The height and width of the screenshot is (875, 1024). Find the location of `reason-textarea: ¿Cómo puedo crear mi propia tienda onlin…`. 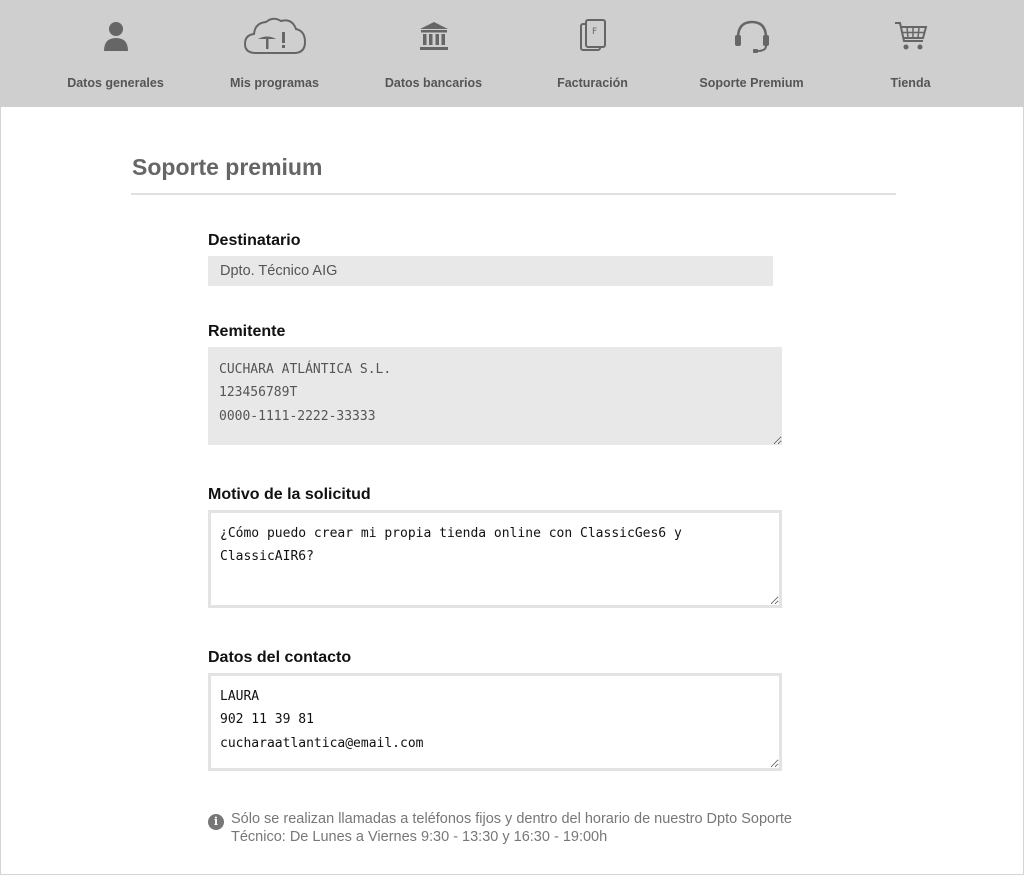

reason-textarea: ¿Cómo puedo crear mi propia tienda onlin… is located at coordinates (495, 559).